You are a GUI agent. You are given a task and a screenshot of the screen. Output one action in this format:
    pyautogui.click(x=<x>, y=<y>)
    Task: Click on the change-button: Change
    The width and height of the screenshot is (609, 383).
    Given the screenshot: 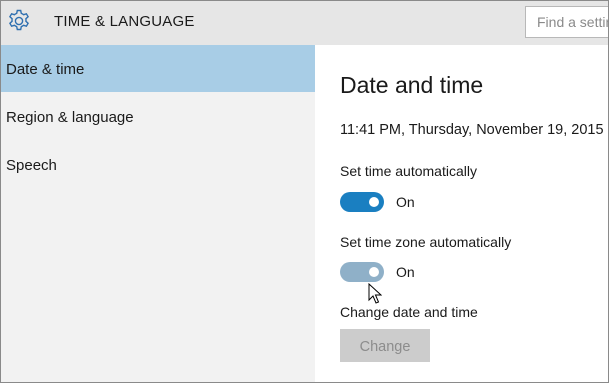 What is the action you would take?
    pyautogui.click(x=385, y=345)
    